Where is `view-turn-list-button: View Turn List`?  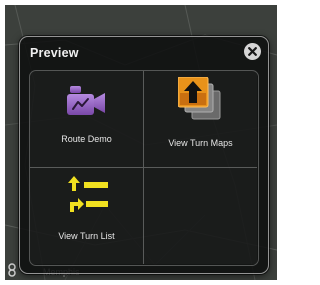
view-turn-list-button: View Turn List is located at coordinates (87, 216).